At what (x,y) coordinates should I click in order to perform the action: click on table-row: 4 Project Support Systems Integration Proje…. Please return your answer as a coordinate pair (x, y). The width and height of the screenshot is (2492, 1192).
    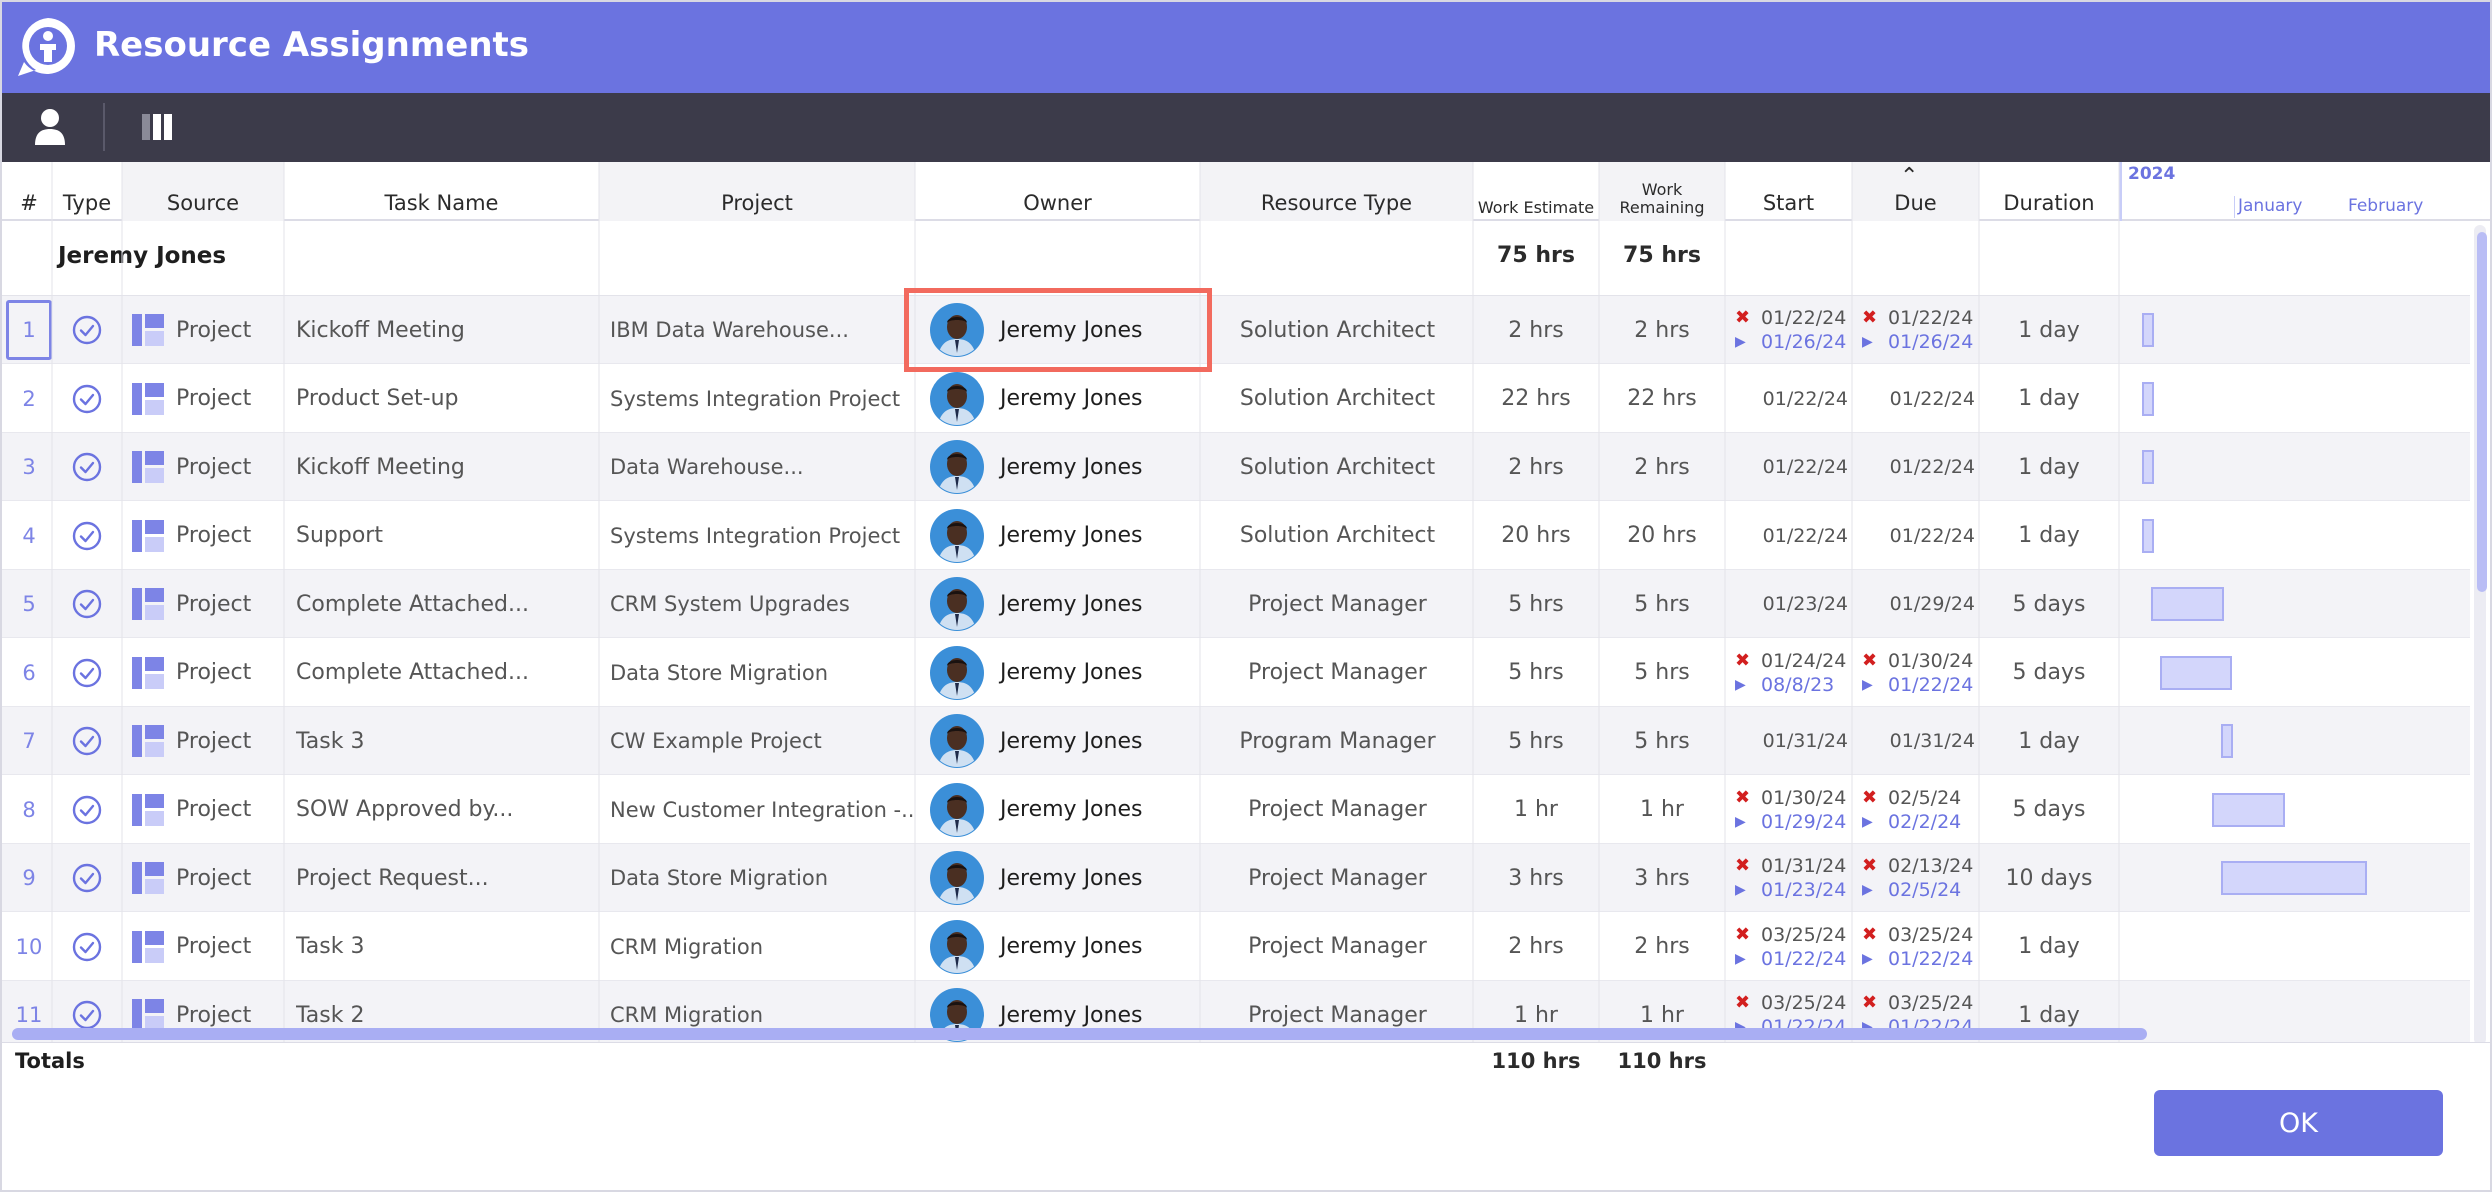
    Looking at the image, I should click on (1235, 535).